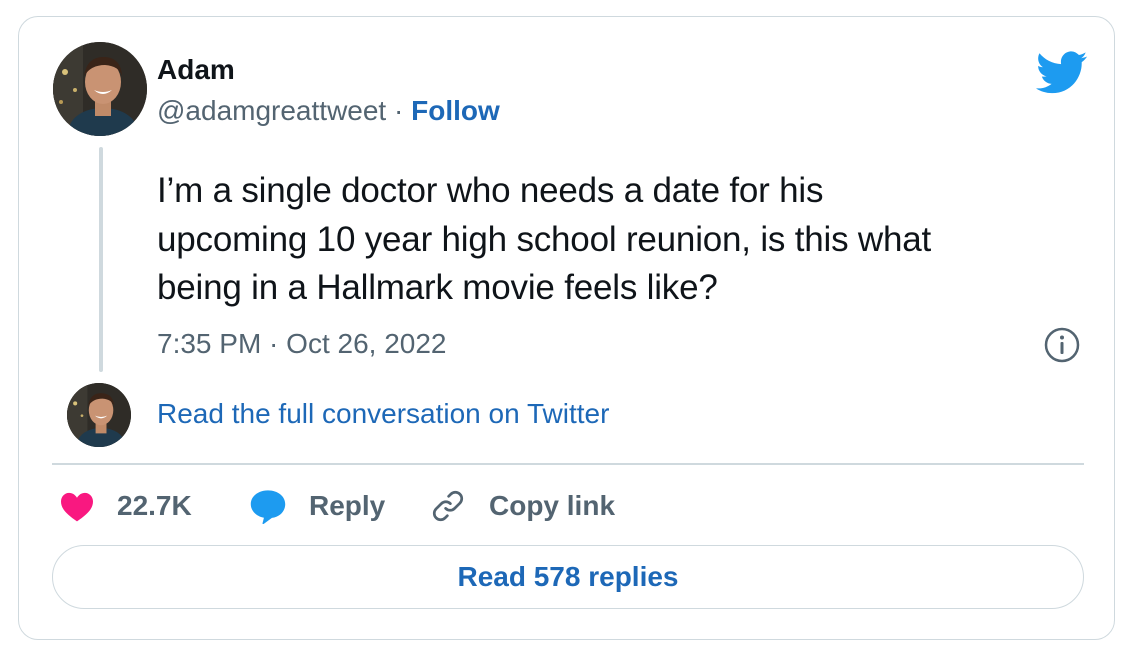  I want to click on author-handle-row: @adamgreattweet · Follow, so click(328, 111).